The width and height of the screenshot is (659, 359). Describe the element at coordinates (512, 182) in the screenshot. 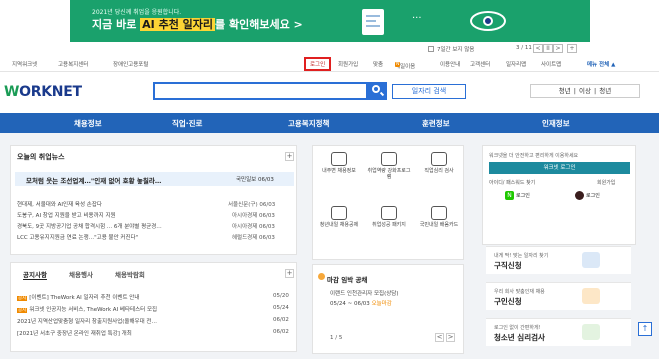

I see `find-account-link: 아이디/ 패스워드 찾기` at that location.